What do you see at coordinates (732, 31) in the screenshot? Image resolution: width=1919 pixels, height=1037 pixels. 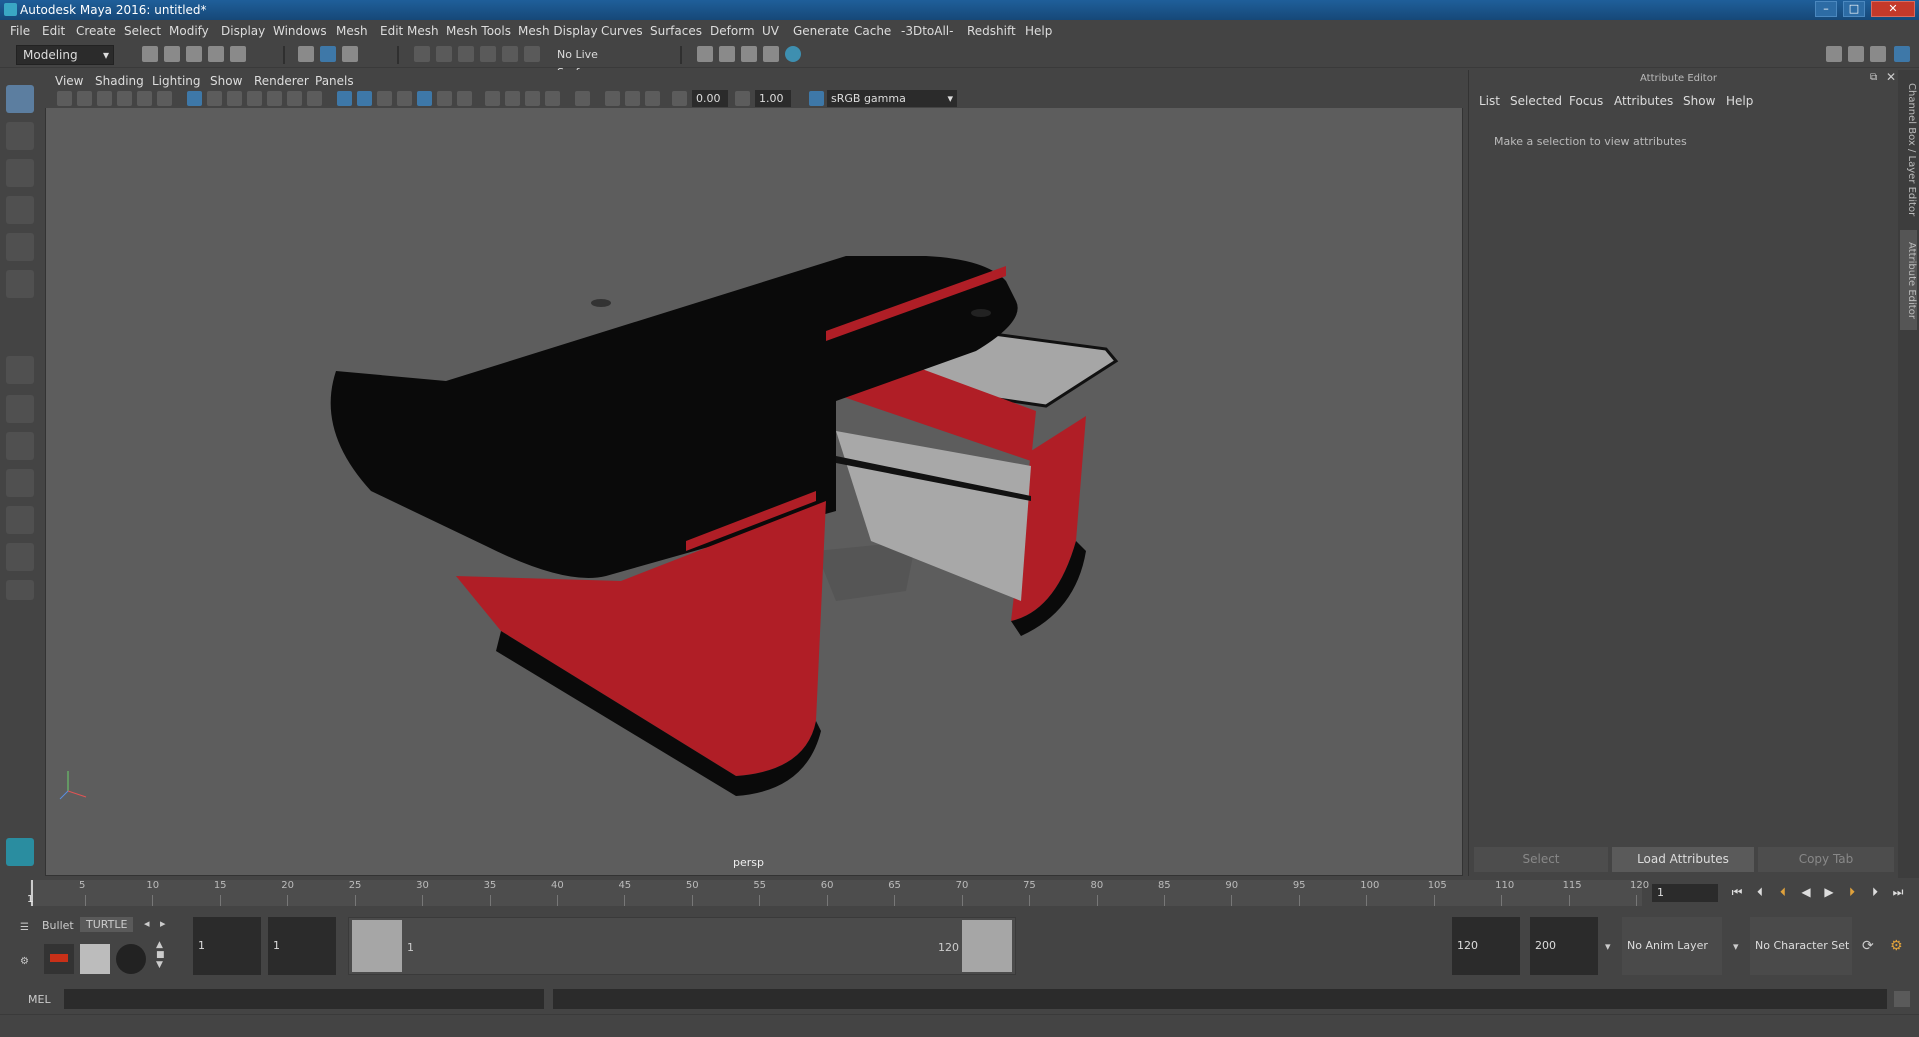 I see `menu-deform: Deform` at bounding box center [732, 31].